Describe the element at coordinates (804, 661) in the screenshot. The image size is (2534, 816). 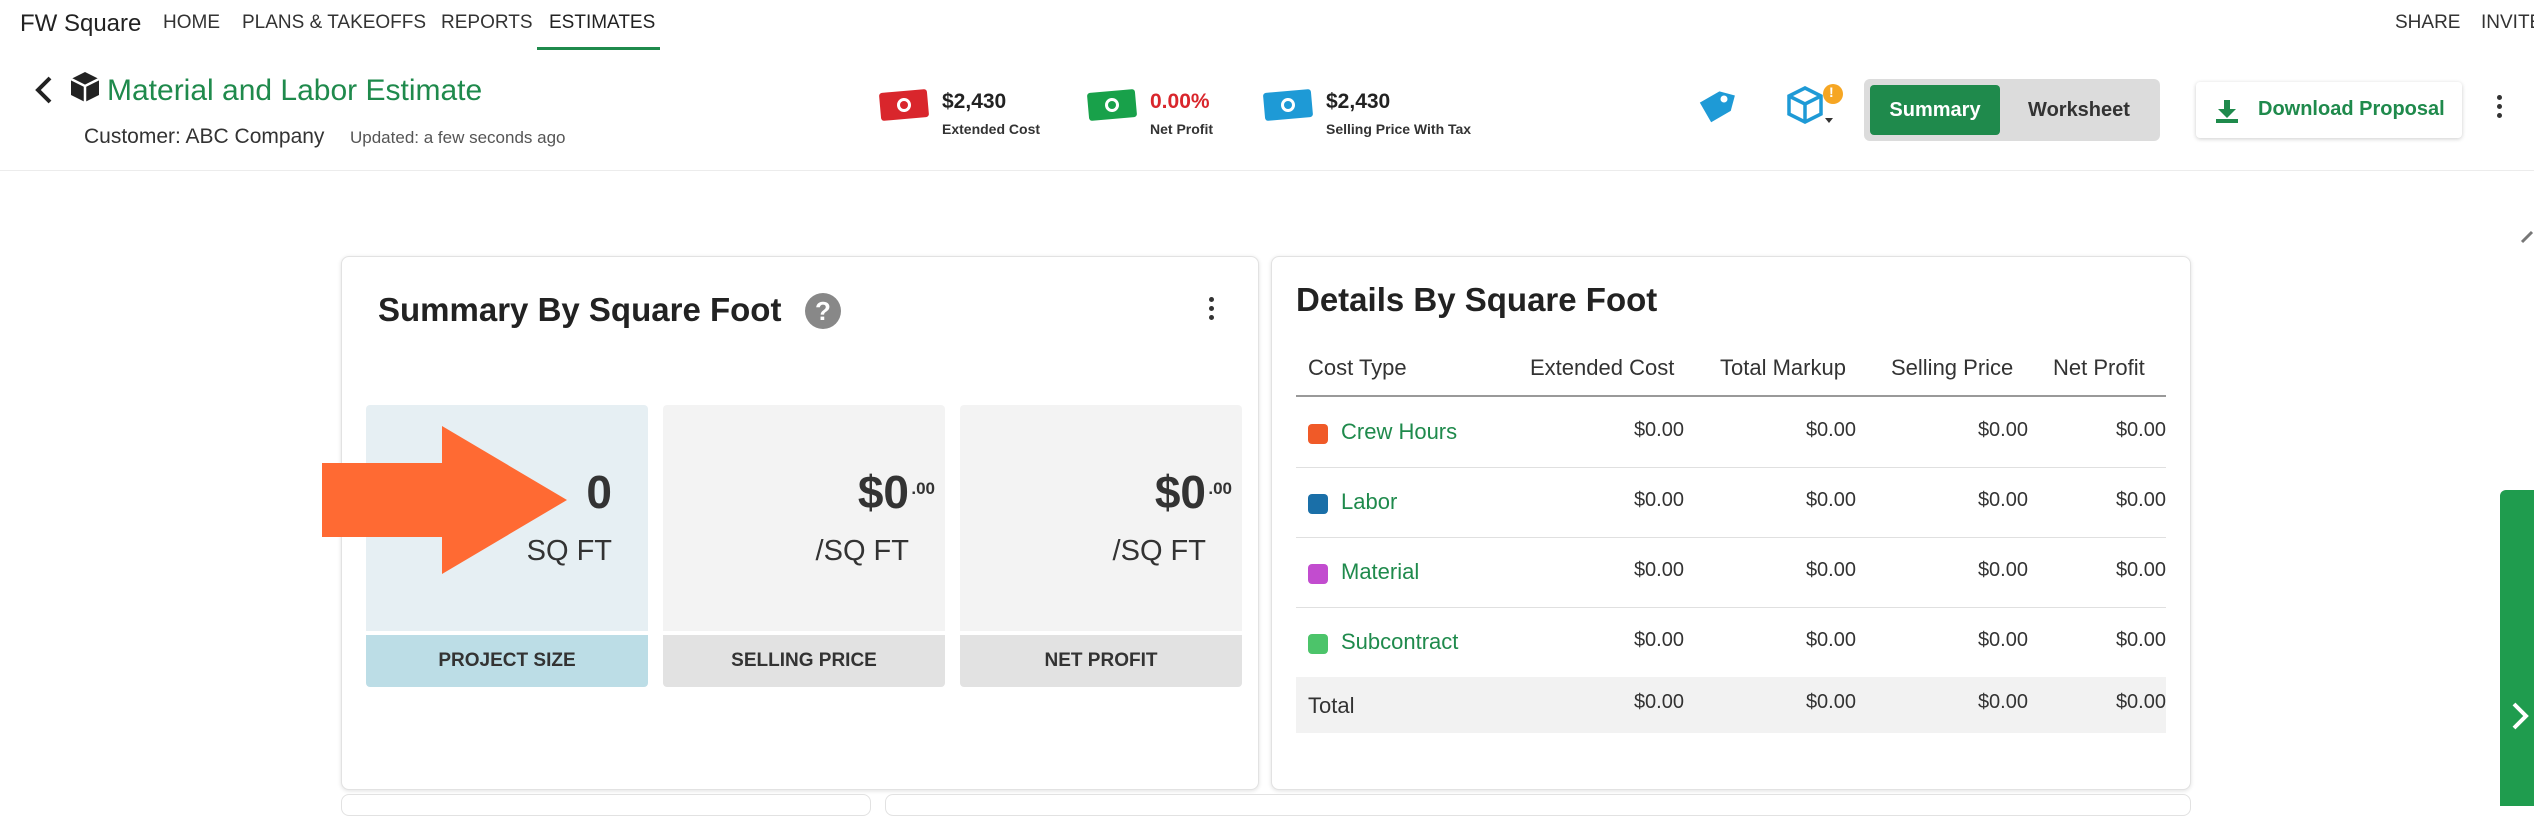
I see `selling-price-label: SELLING PRICE` at that location.